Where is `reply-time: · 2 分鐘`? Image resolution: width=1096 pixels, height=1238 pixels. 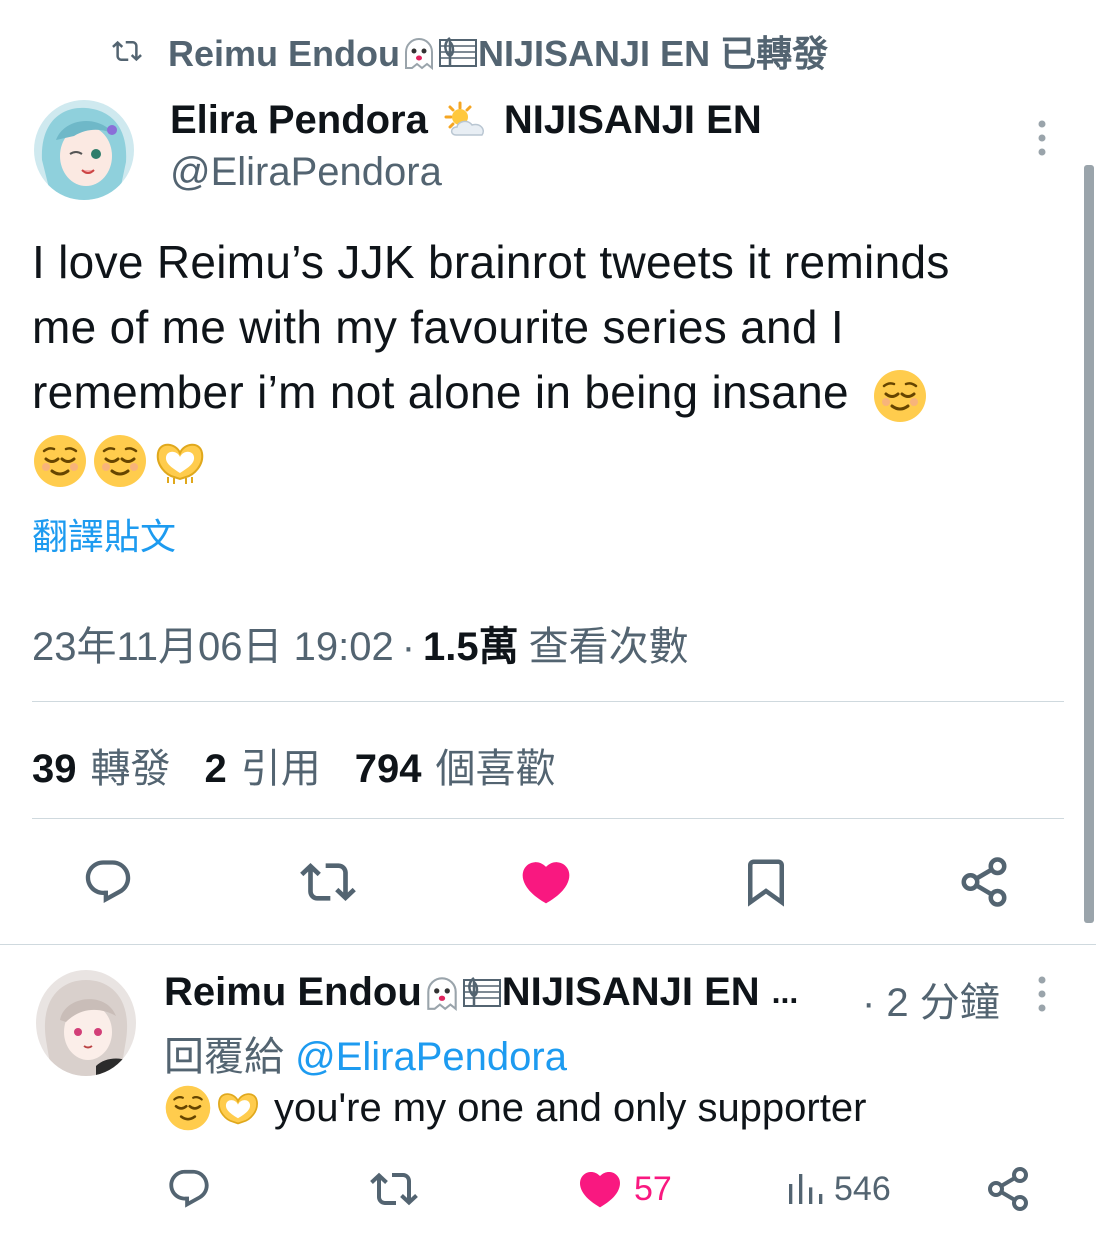 reply-time: · 2 分鐘 is located at coordinates (931, 999).